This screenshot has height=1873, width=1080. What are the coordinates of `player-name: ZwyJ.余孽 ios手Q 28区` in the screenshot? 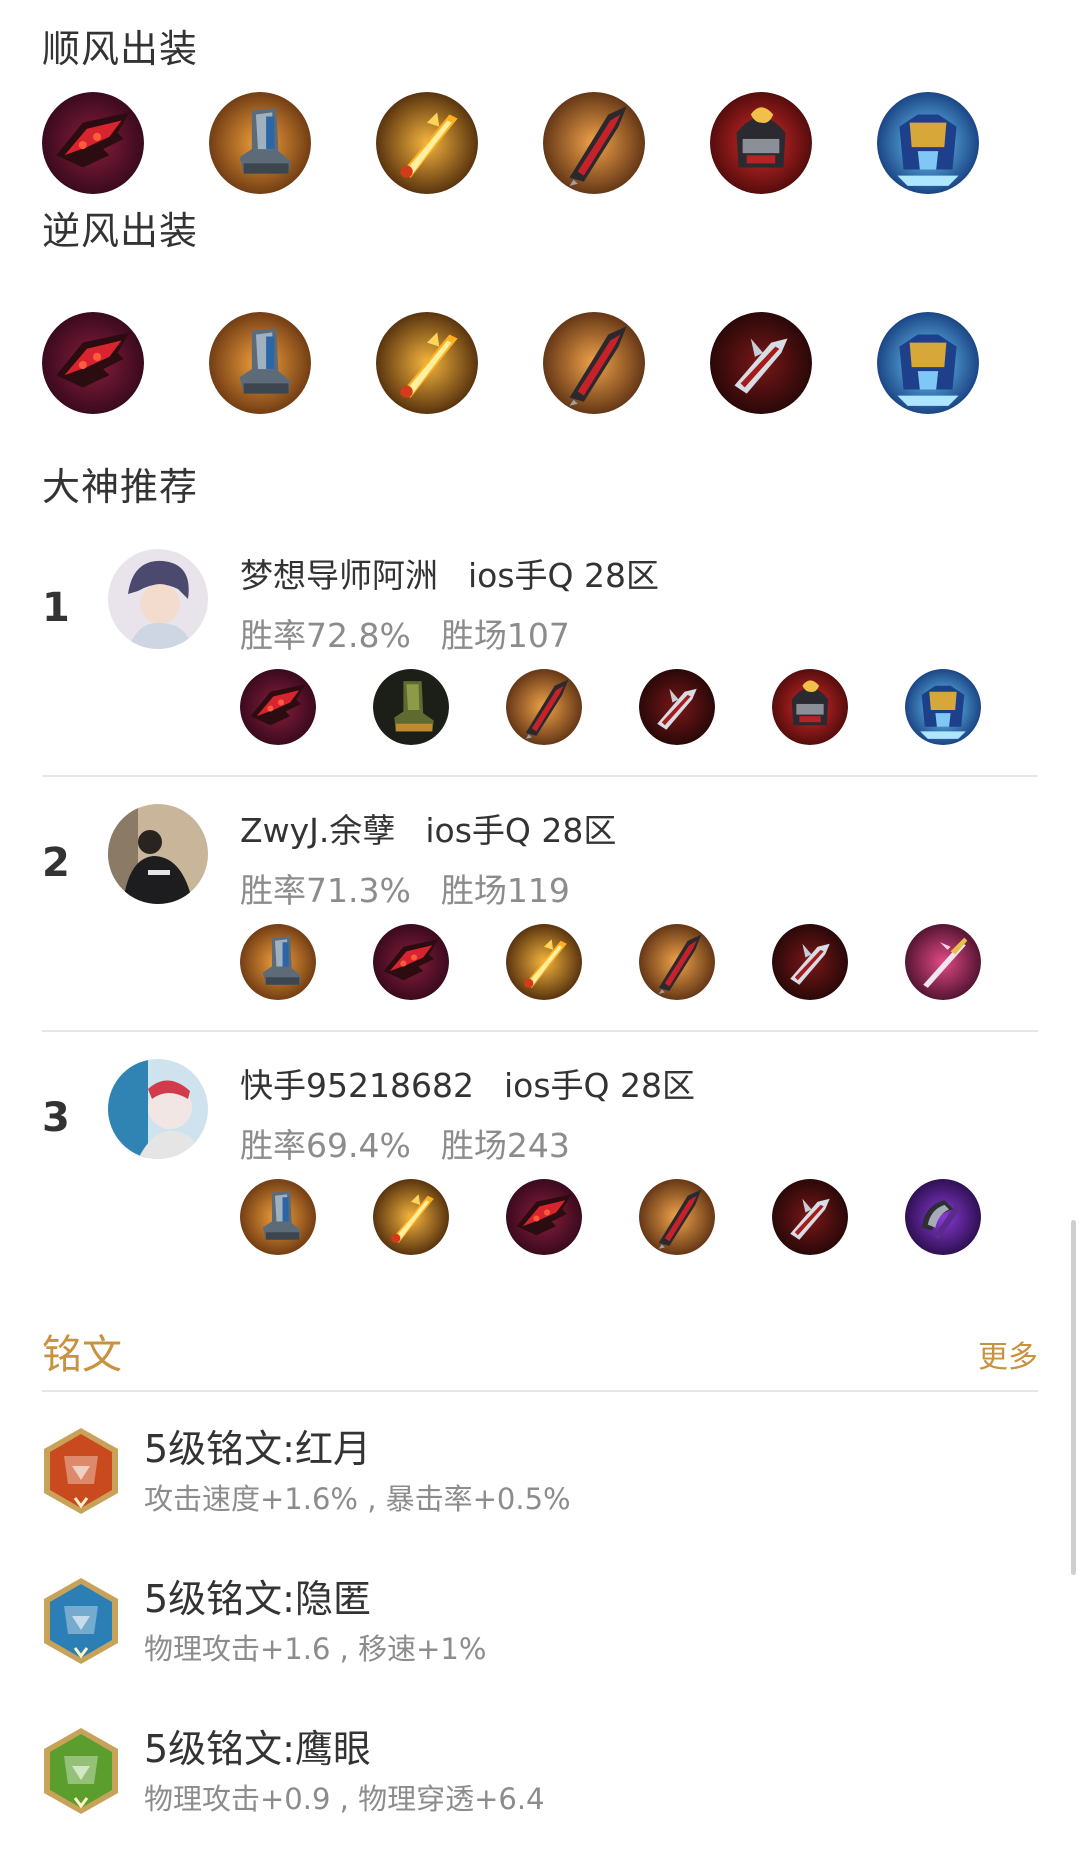 It's located at (428, 828).